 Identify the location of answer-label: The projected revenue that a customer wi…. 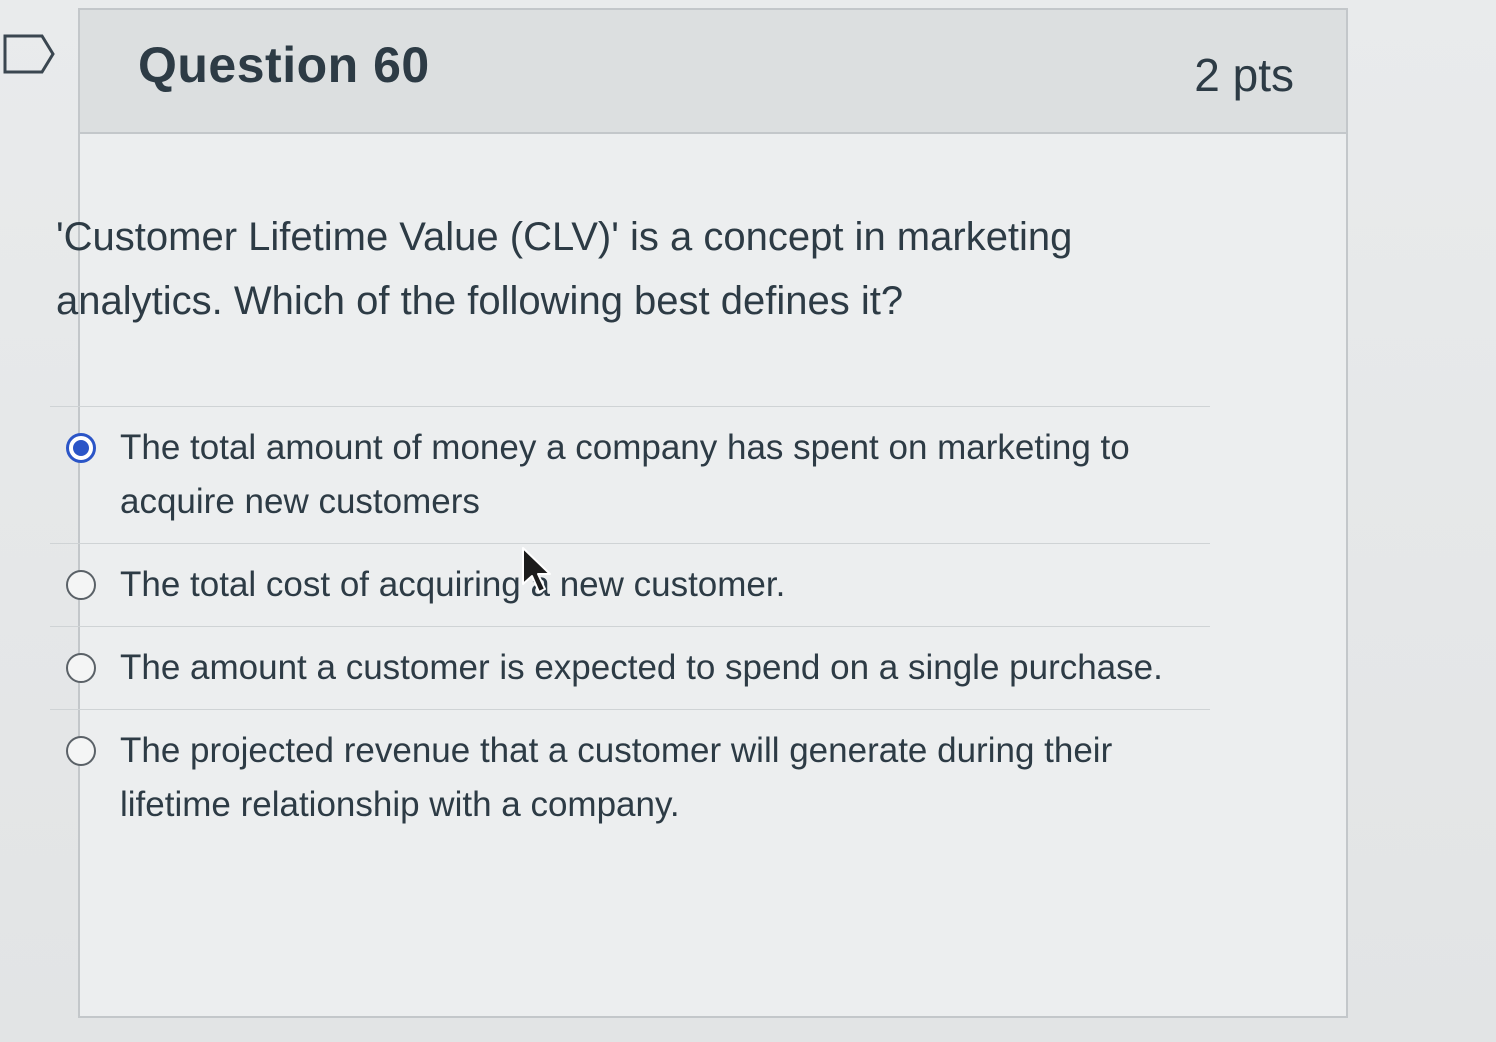
(616, 777).